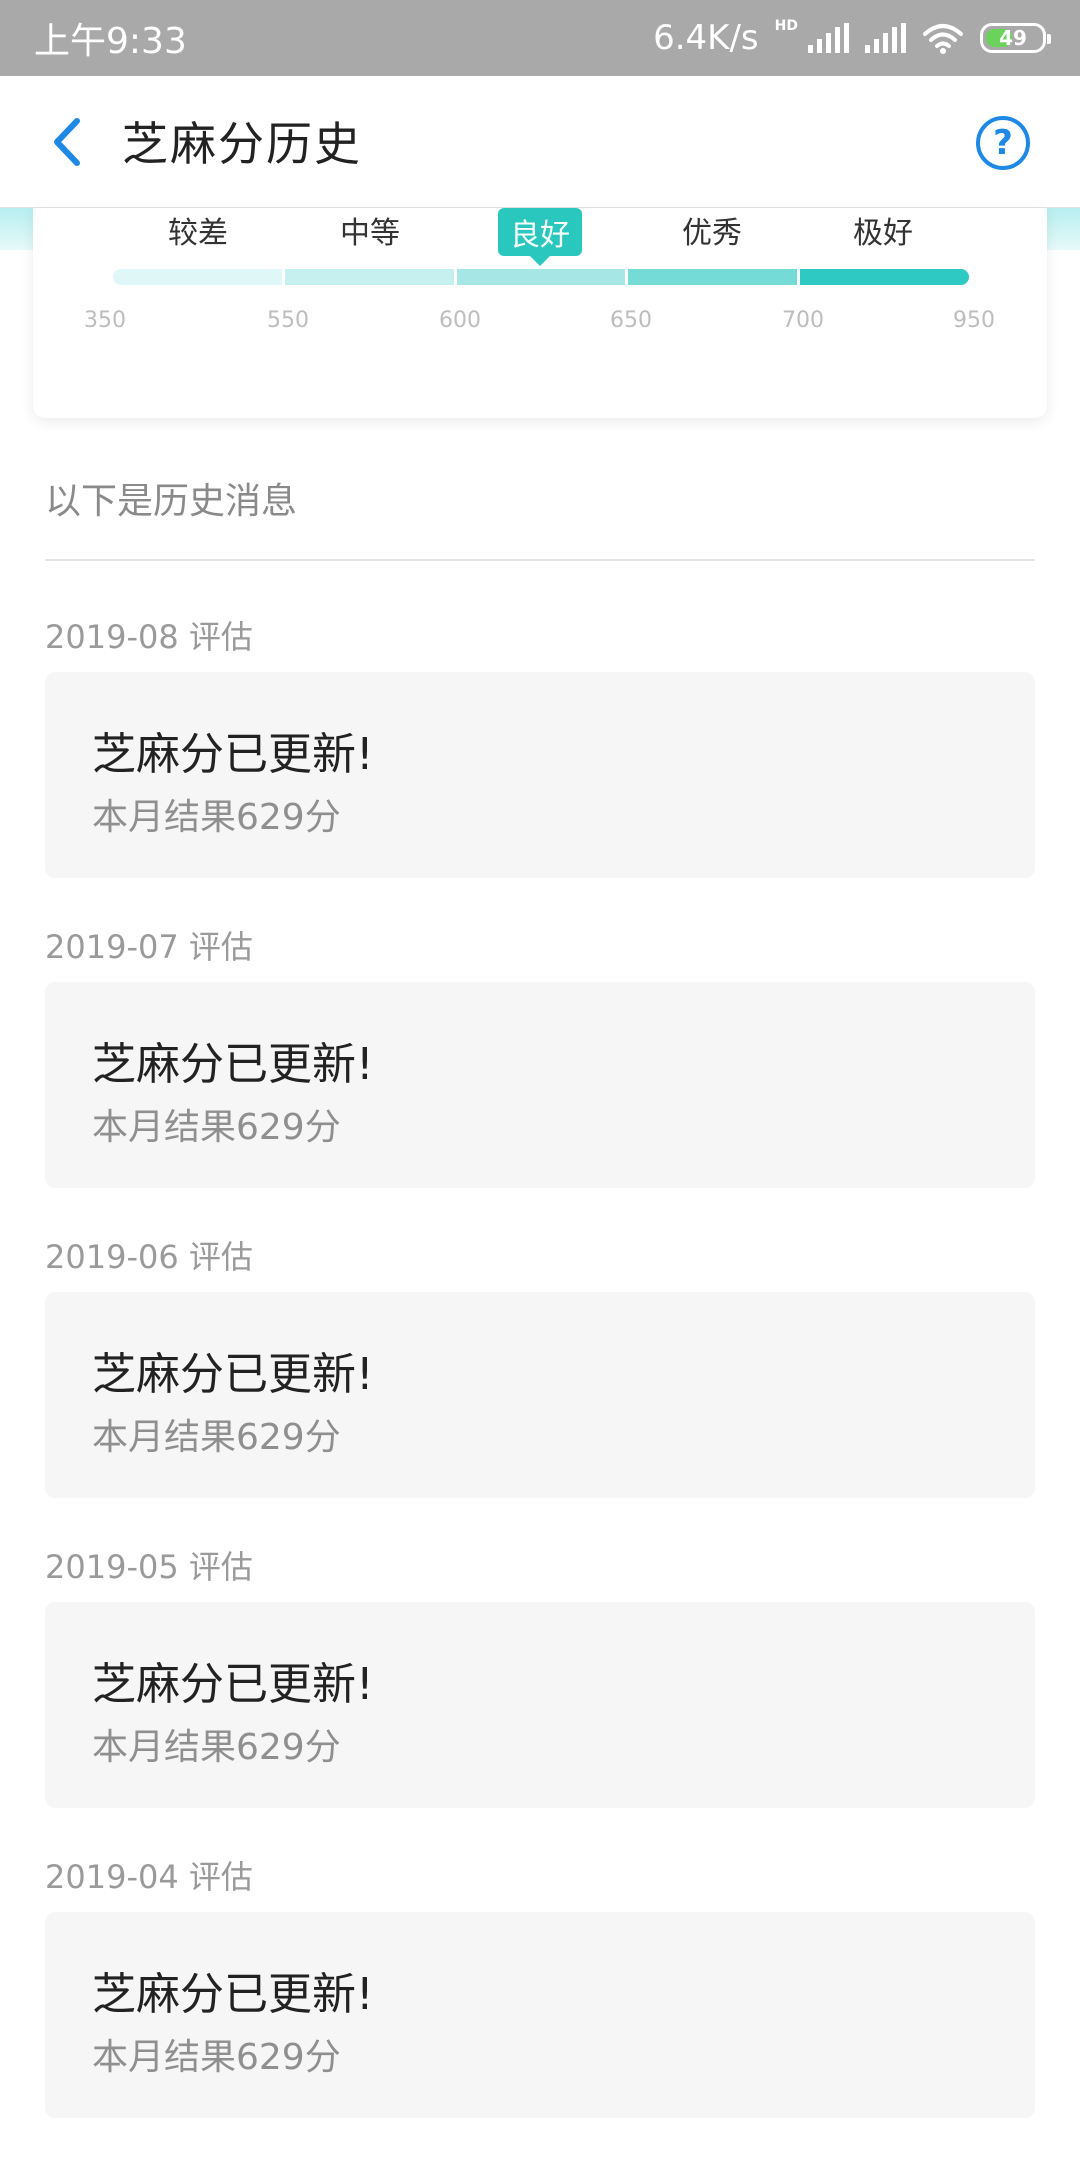 This screenshot has height=2160, width=1080. I want to click on network-speed: 6.4K/s, so click(706, 38).